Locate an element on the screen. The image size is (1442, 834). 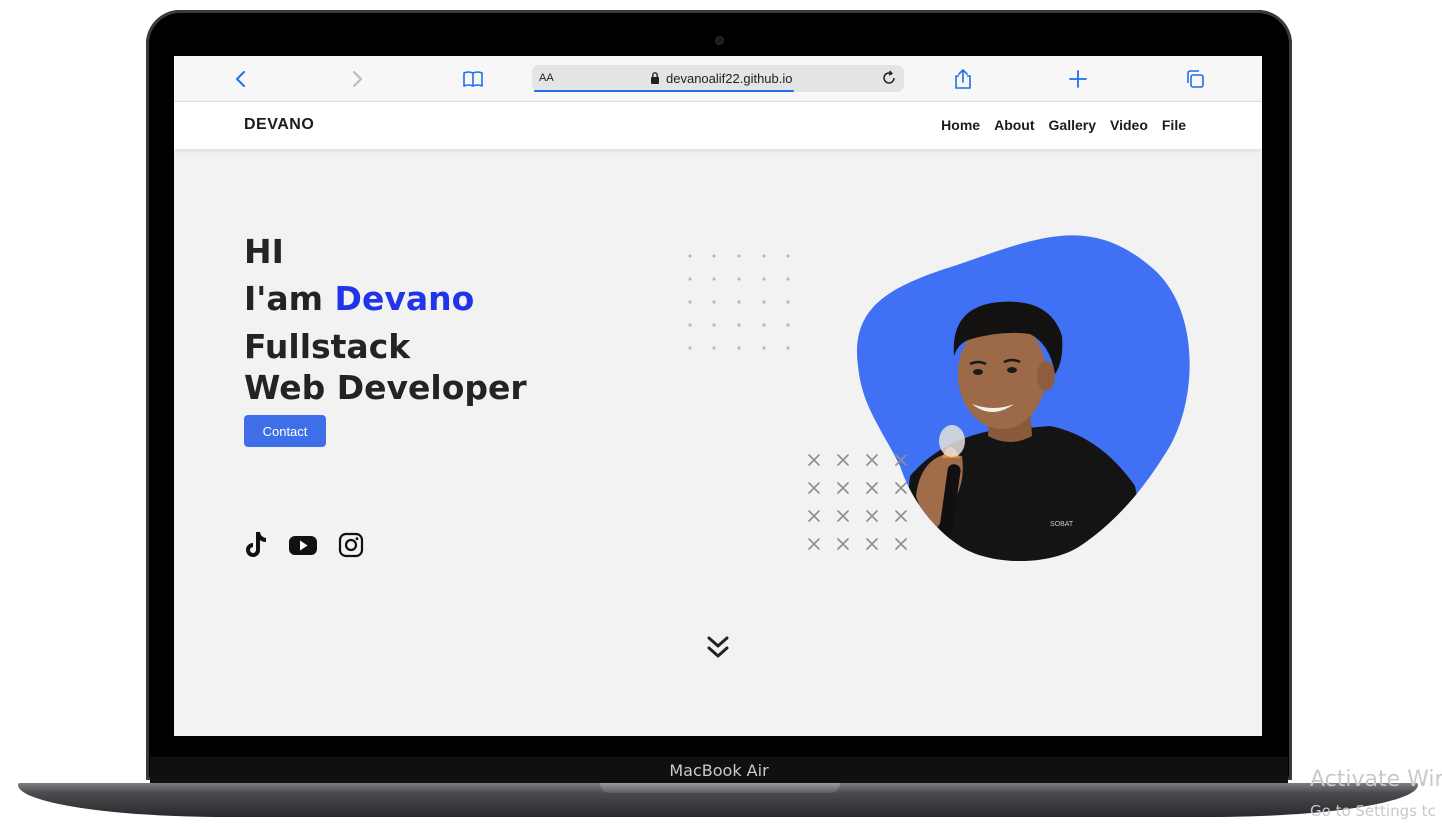
browser-toolbar: AA devanoalif22.github.io is located at coordinates (718, 79).